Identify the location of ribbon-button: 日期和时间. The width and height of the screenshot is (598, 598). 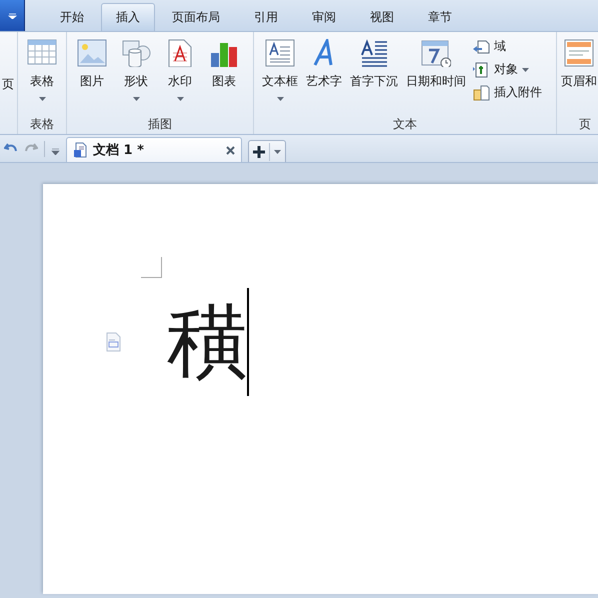
(436, 75).